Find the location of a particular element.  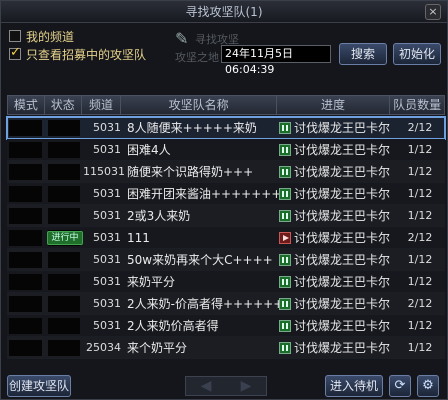

table-row: 25034 来个奶平分 讨伐爆龙王巴卡尔 1/12 is located at coordinates (226, 348).